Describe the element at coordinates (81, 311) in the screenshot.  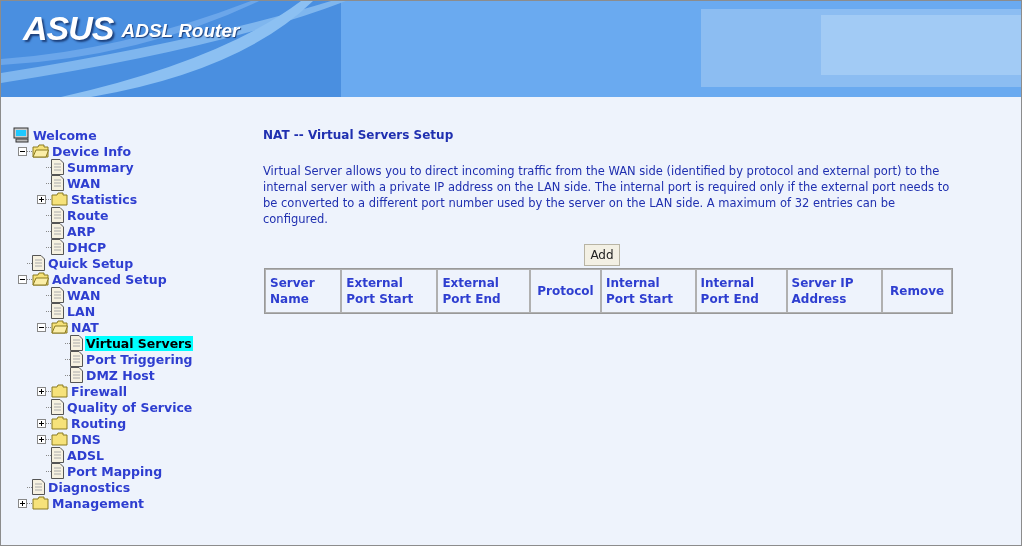
I see `tree-item: LAN` at that location.